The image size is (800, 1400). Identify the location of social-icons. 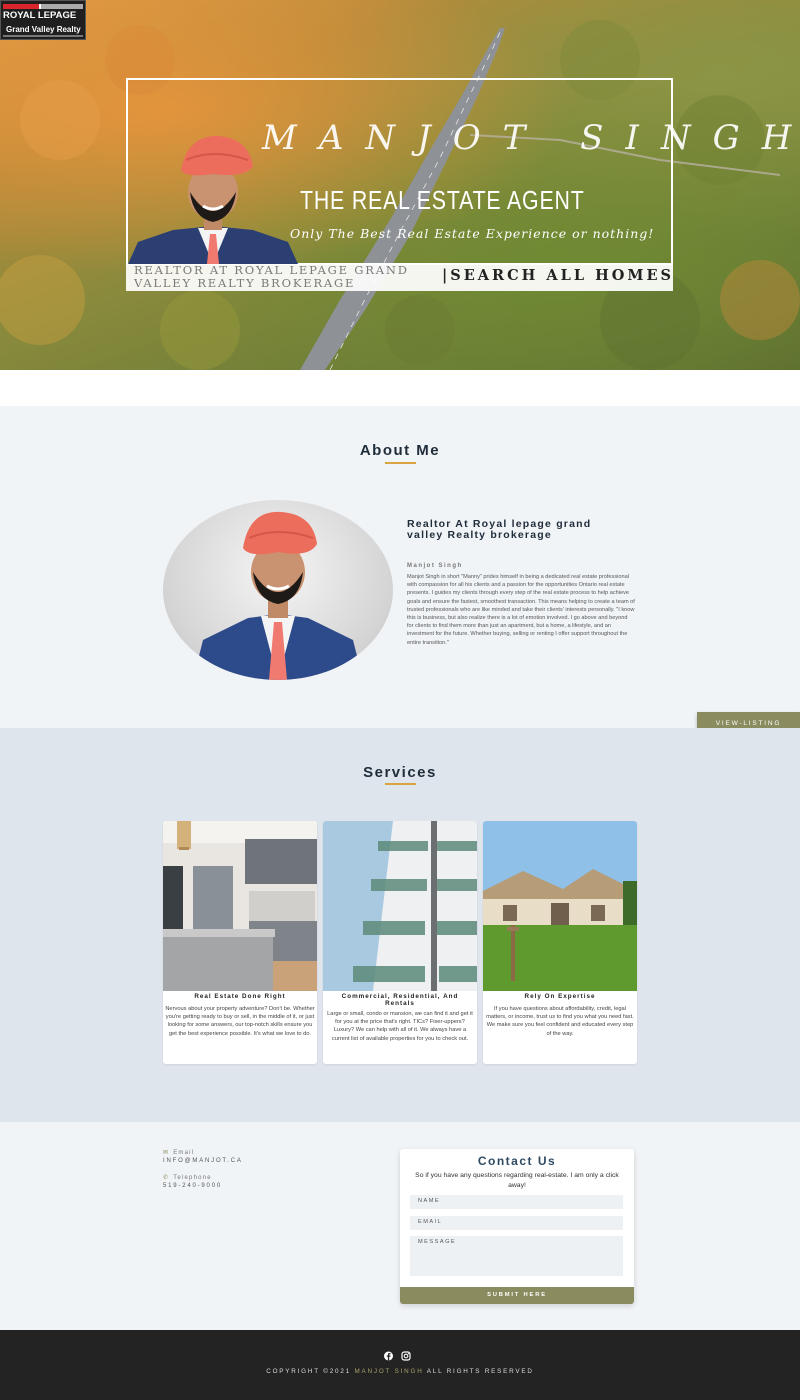
(397, 1356).